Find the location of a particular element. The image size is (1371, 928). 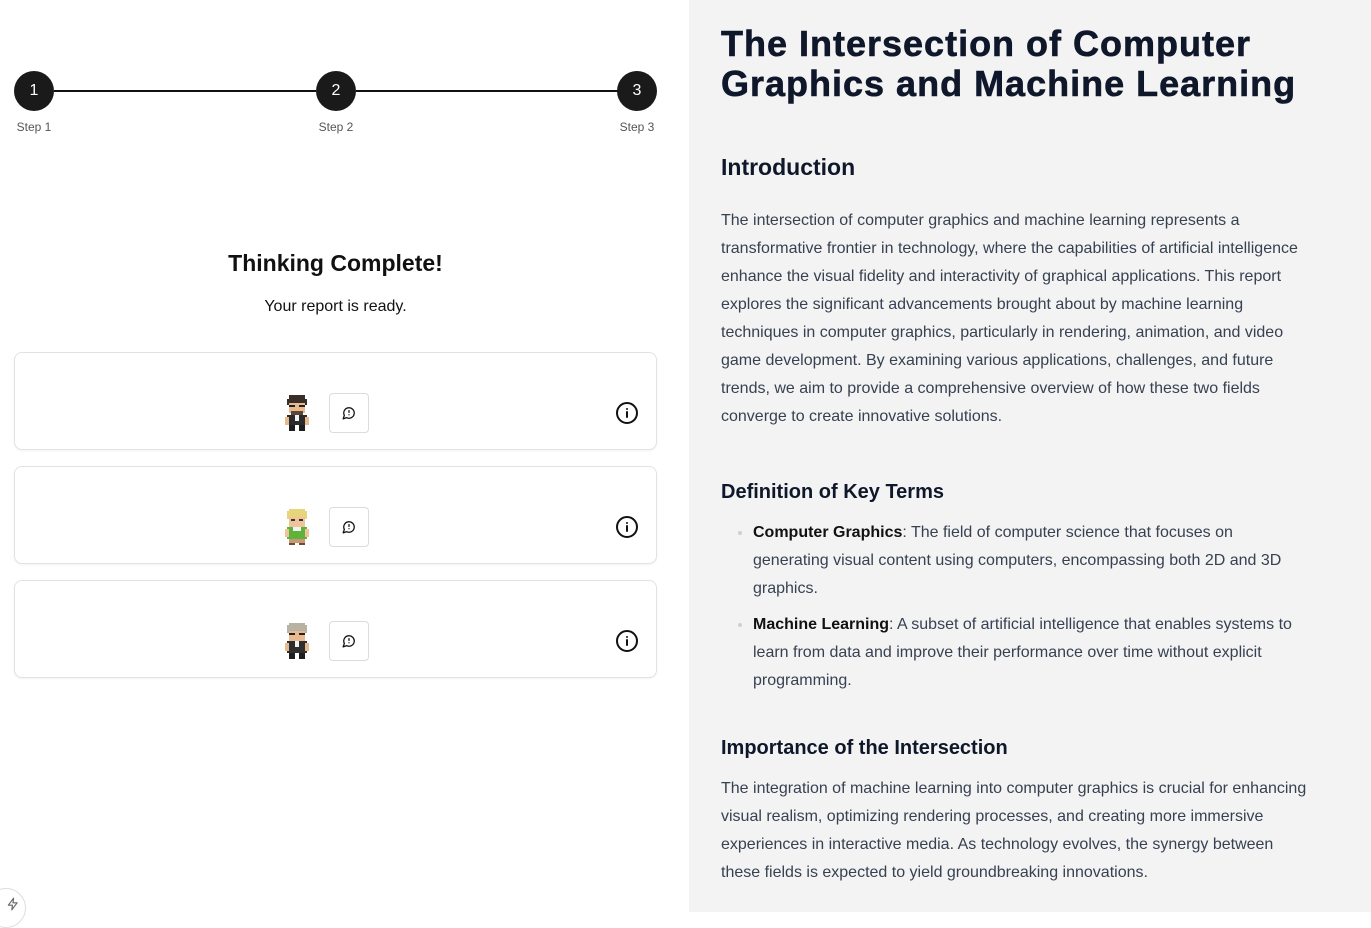

key-terms-heading: Definition of Key Terms is located at coordinates (832, 492).